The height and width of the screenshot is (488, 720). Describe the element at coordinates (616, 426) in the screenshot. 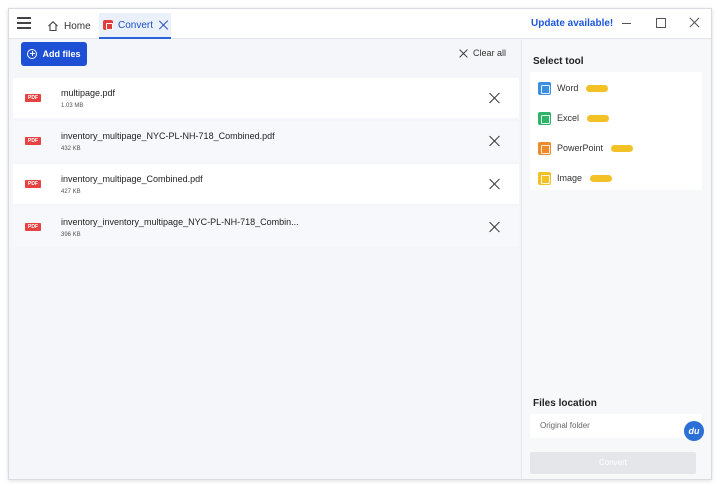

I see `files-location-select: Original folder` at that location.